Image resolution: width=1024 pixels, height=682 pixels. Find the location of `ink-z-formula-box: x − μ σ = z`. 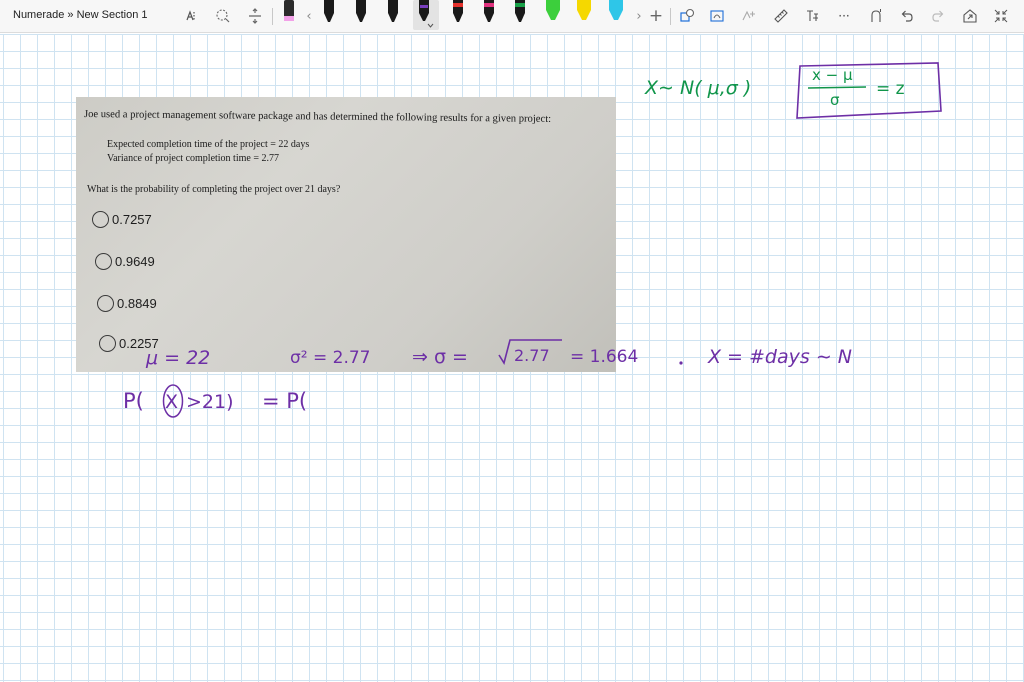

ink-z-formula-box: x − μ σ = z is located at coordinates (869, 90).